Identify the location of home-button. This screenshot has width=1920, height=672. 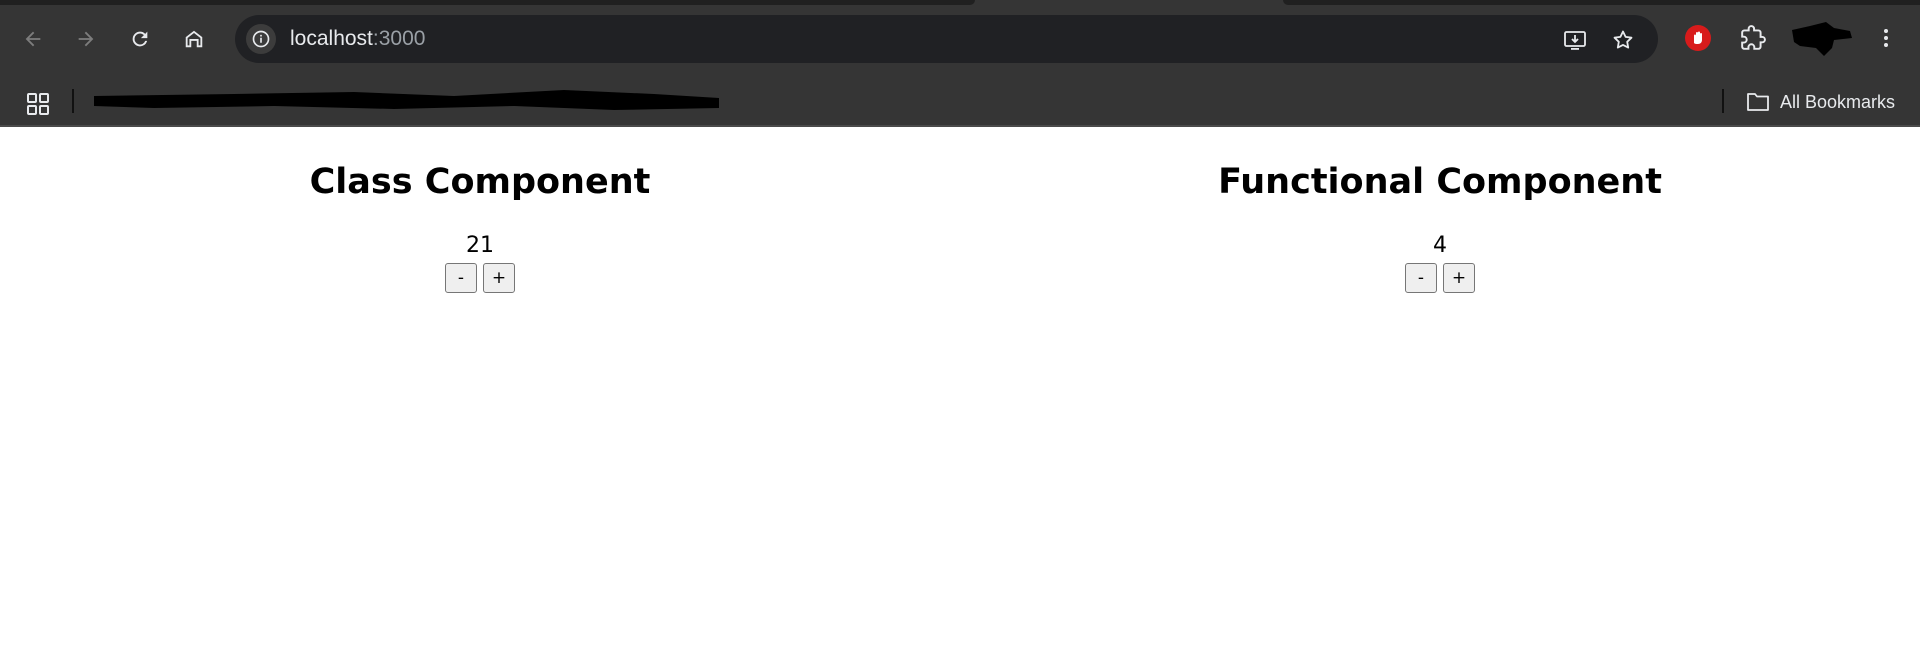
(194, 39).